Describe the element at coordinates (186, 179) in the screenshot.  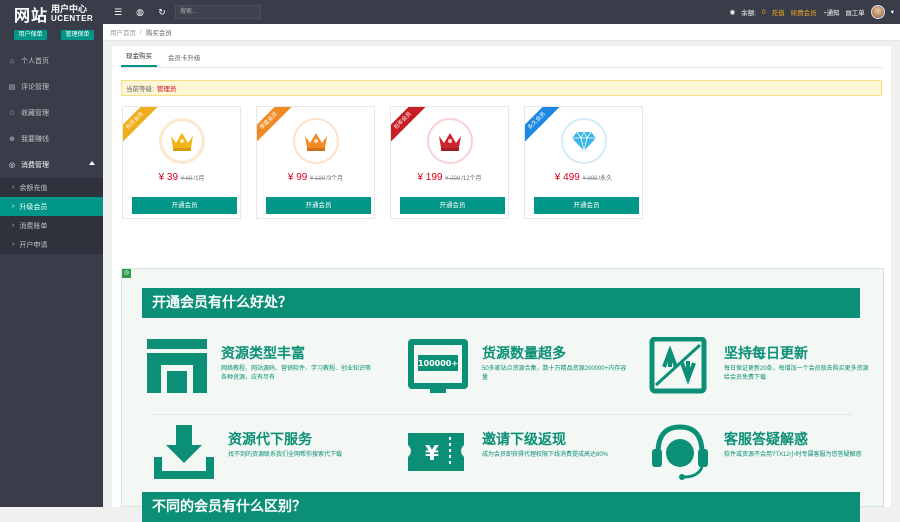
I see `card-original-price: ¥ 69` at that location.